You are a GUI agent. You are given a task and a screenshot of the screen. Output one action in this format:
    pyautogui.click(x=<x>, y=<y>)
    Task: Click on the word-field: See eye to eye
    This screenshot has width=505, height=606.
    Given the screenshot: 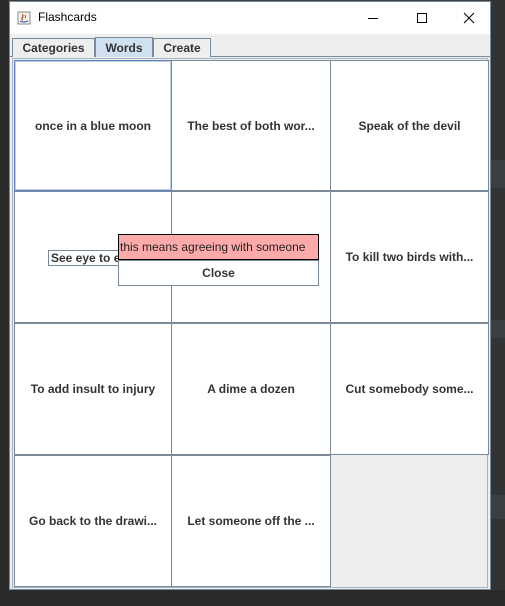 What is the action you would take?
    pyautogui.click(x=88, y=258)
    